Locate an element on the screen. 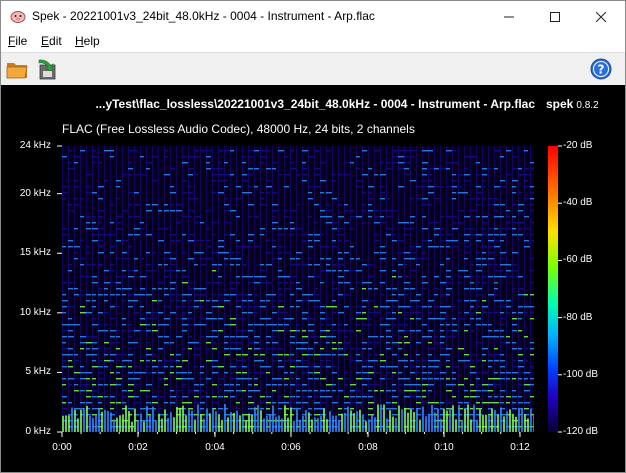  maximize-button is located at coordinates (555, 16).